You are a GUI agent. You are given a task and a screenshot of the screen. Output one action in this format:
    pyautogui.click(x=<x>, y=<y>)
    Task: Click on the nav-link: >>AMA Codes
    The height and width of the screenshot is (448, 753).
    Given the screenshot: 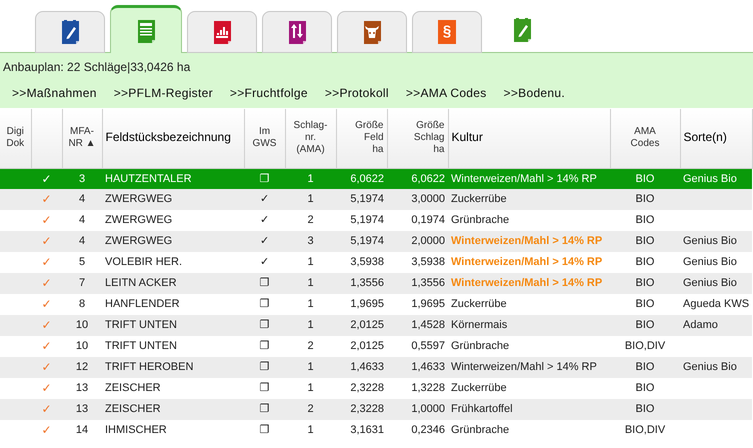 What is the action you would take?
    pyautogui.click(x=446, y=93)
    